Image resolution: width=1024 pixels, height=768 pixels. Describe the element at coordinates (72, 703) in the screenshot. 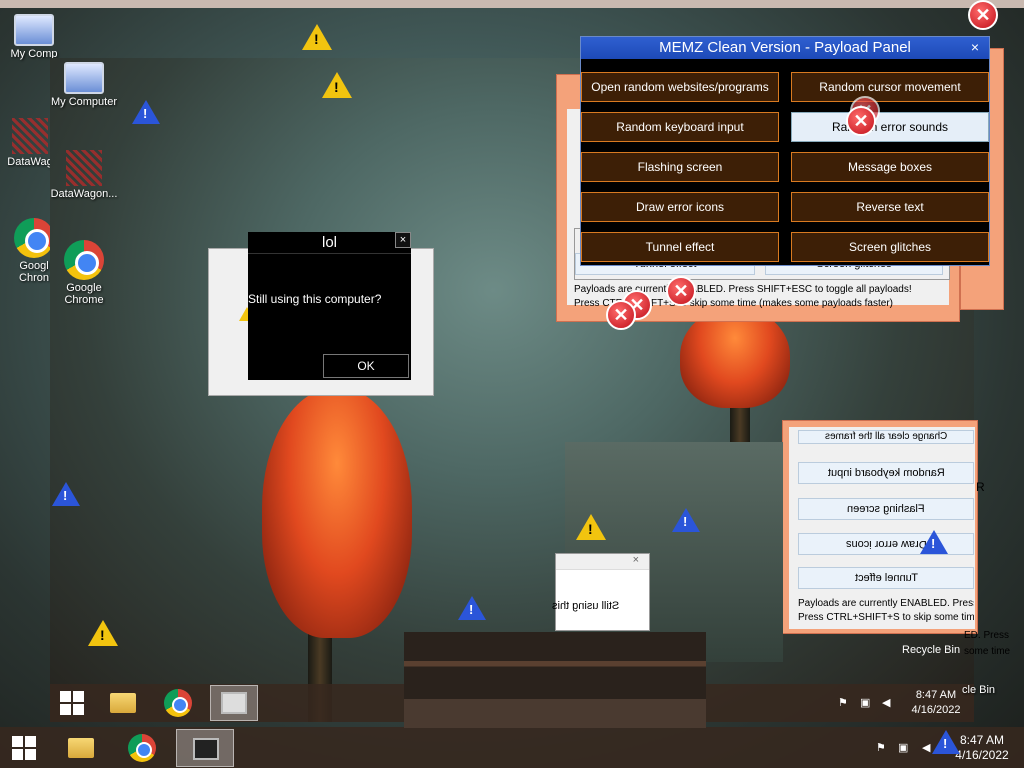

I see `start-button-inner` at that location.